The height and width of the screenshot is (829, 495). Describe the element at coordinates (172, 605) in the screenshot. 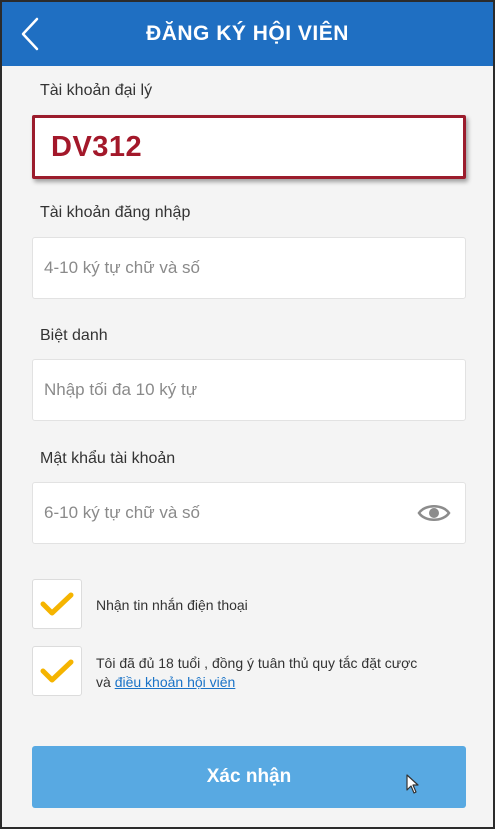

I see `sms-checkbox-label: Nhận tin nhắn điện thoại` at that location.